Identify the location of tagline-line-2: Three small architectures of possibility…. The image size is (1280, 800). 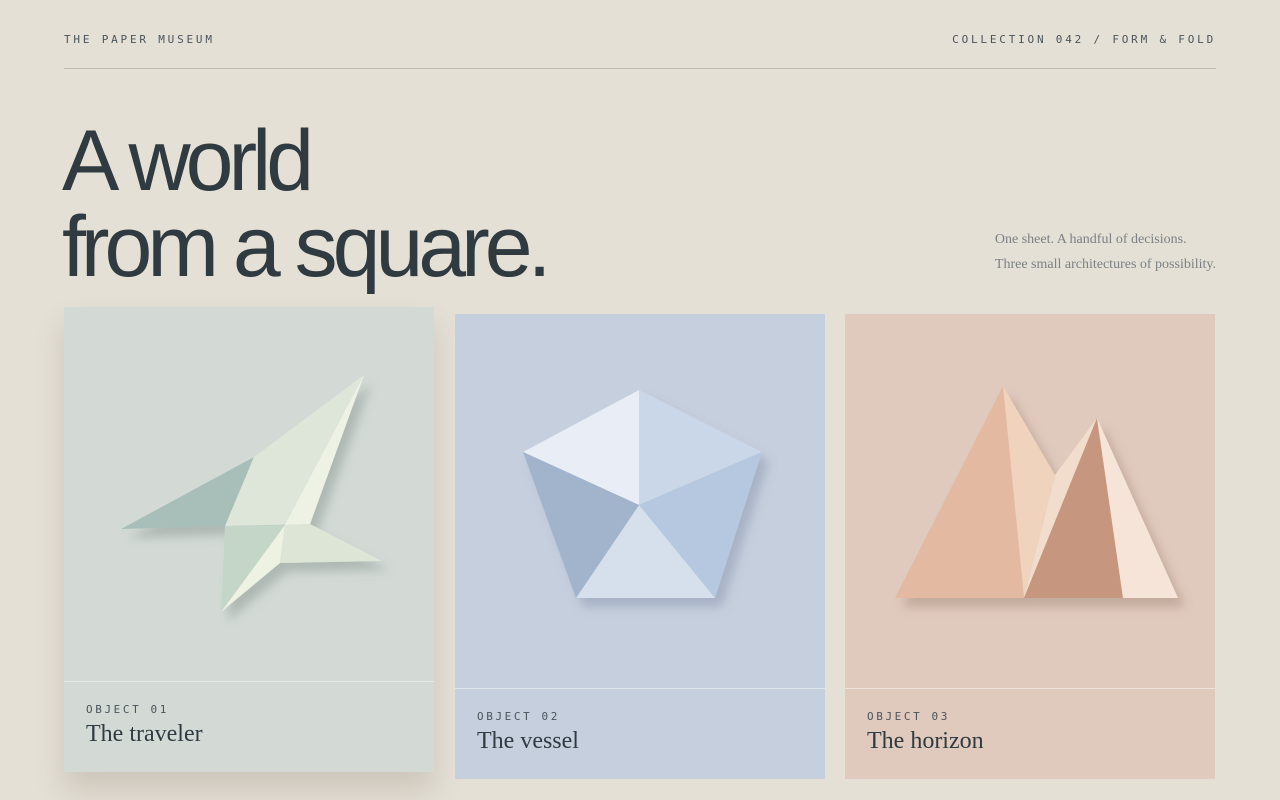
(1105, 264).